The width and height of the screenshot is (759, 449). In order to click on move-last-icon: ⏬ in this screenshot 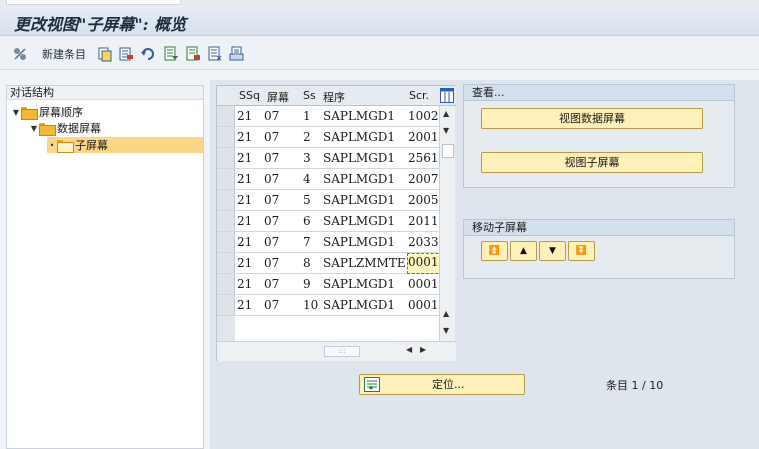, I will do `click(581, 251)`.